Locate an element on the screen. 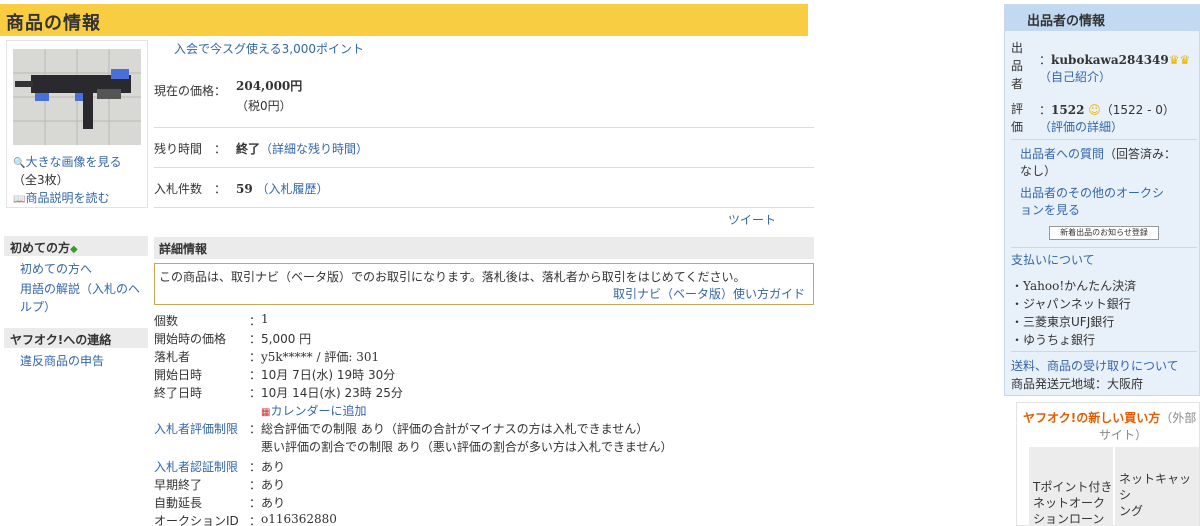 Image resolution: width=1200 pixels, height=526 pixels. trade-navi-guide-link: 取引ナビ（ベータ版）使い方ガイド is located at coordinates (709, 293).